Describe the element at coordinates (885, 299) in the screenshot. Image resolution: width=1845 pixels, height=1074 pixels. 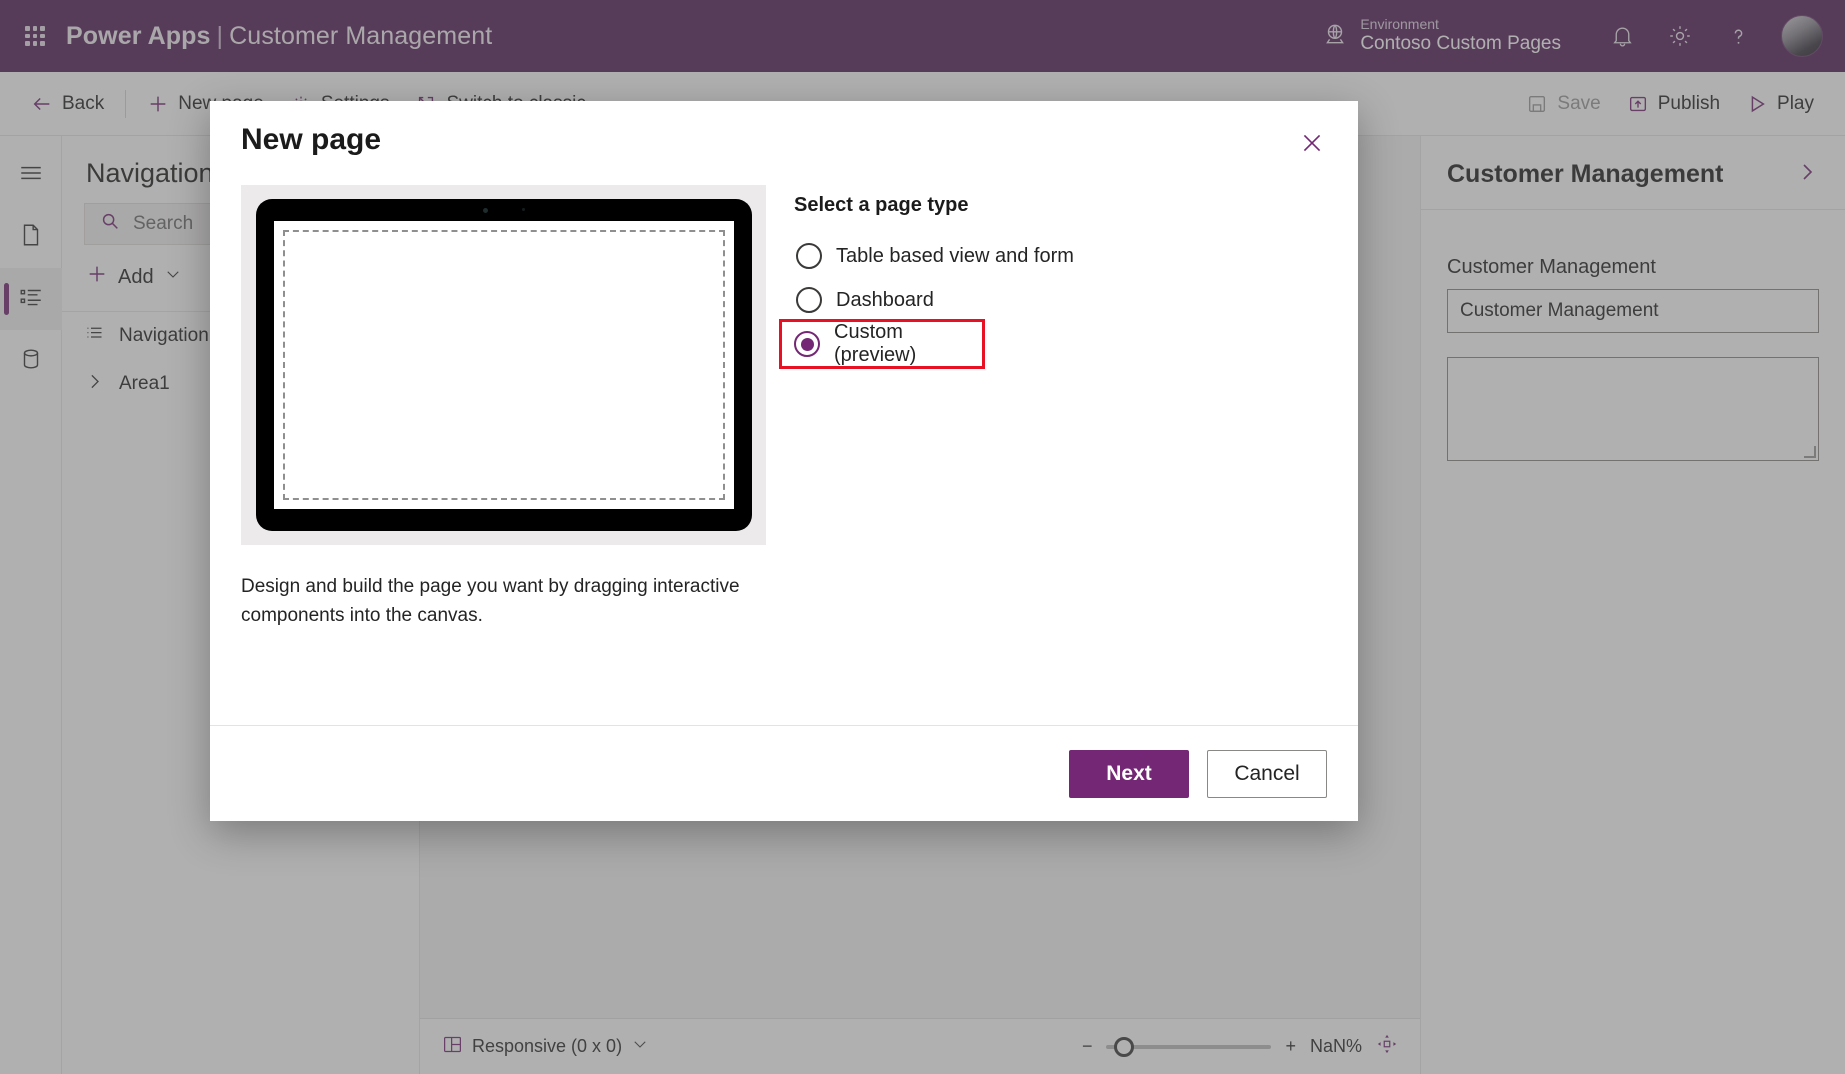
I see `radio-label: Dashboard` at that location.